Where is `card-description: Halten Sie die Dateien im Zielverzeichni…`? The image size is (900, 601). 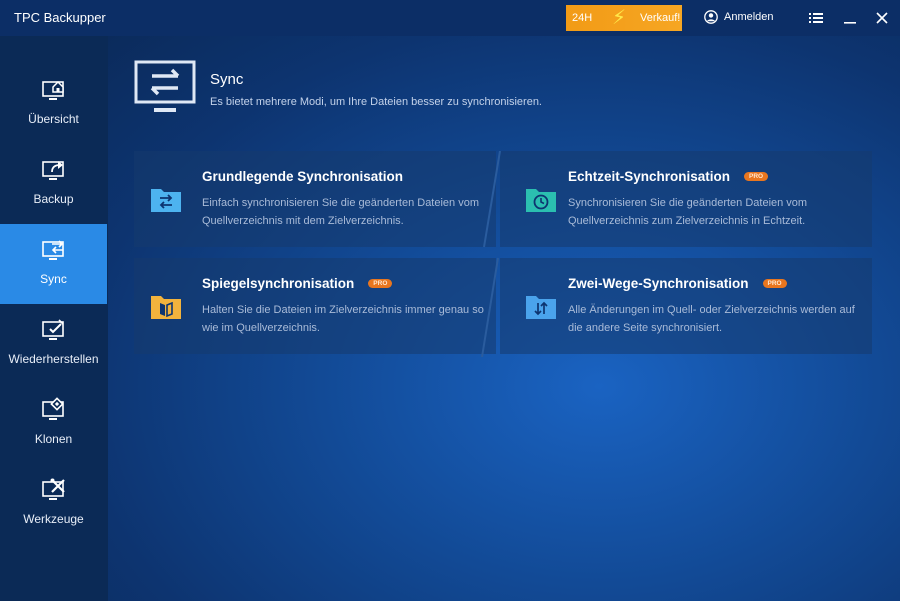
card-description: Halten Sie die Dateien im Zielverzeichni… is located at coordinates (343, 319).